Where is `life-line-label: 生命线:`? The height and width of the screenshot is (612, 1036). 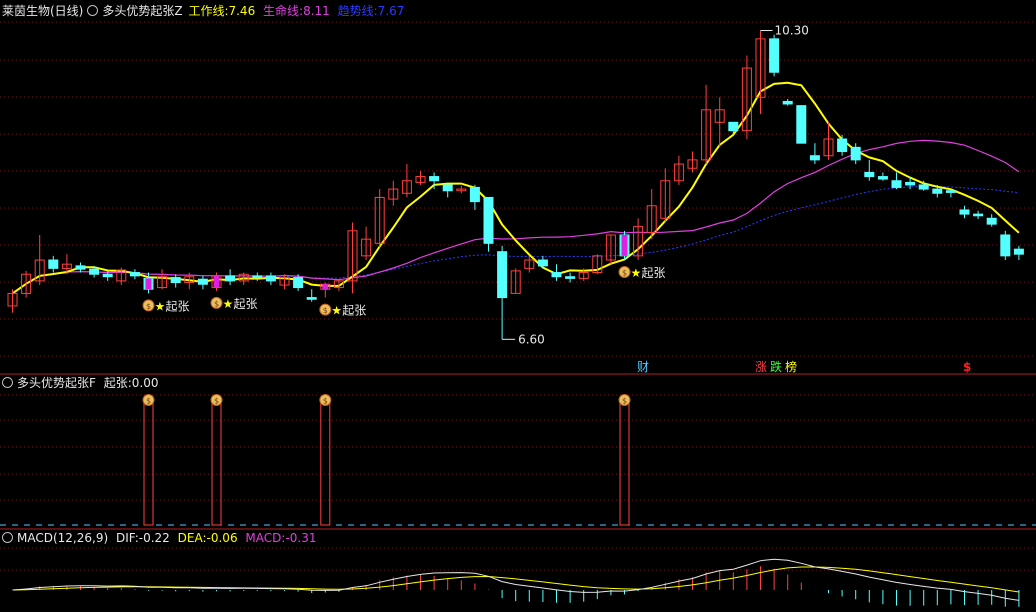
life-line-label: 生命线: is located at coordinates (283, 11).